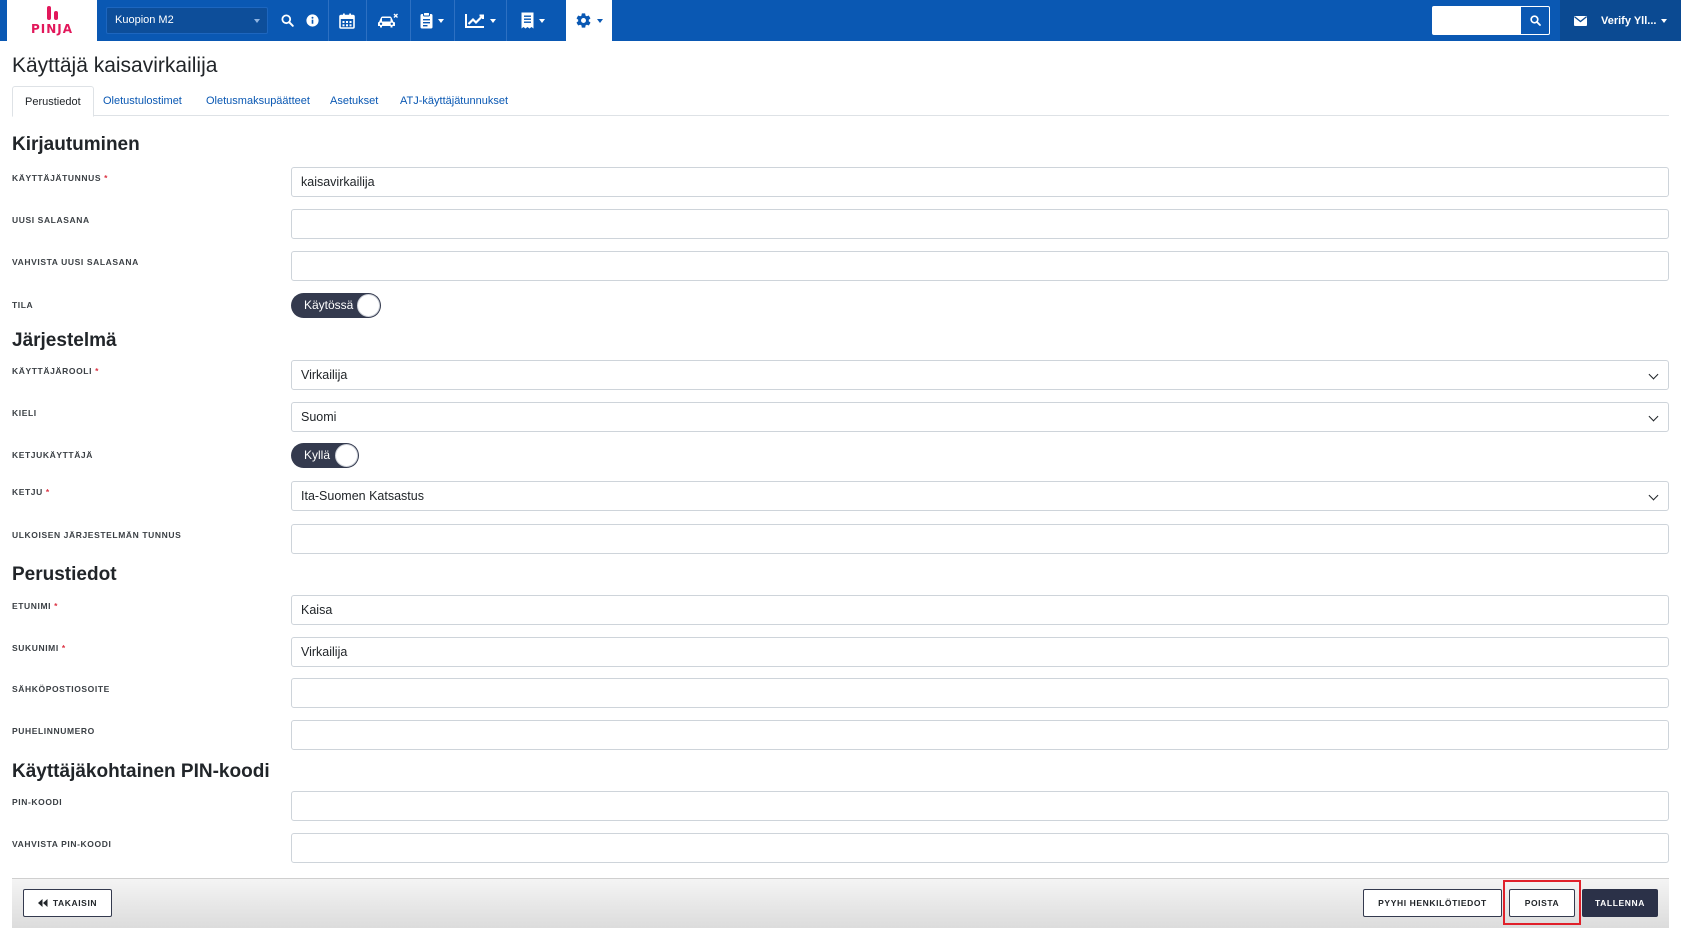 This screenshot has height=940, width=1681. What do you see at coordinates (980, 182) in the screenshot?
I see `username-input` at bounding box center [980, 182].